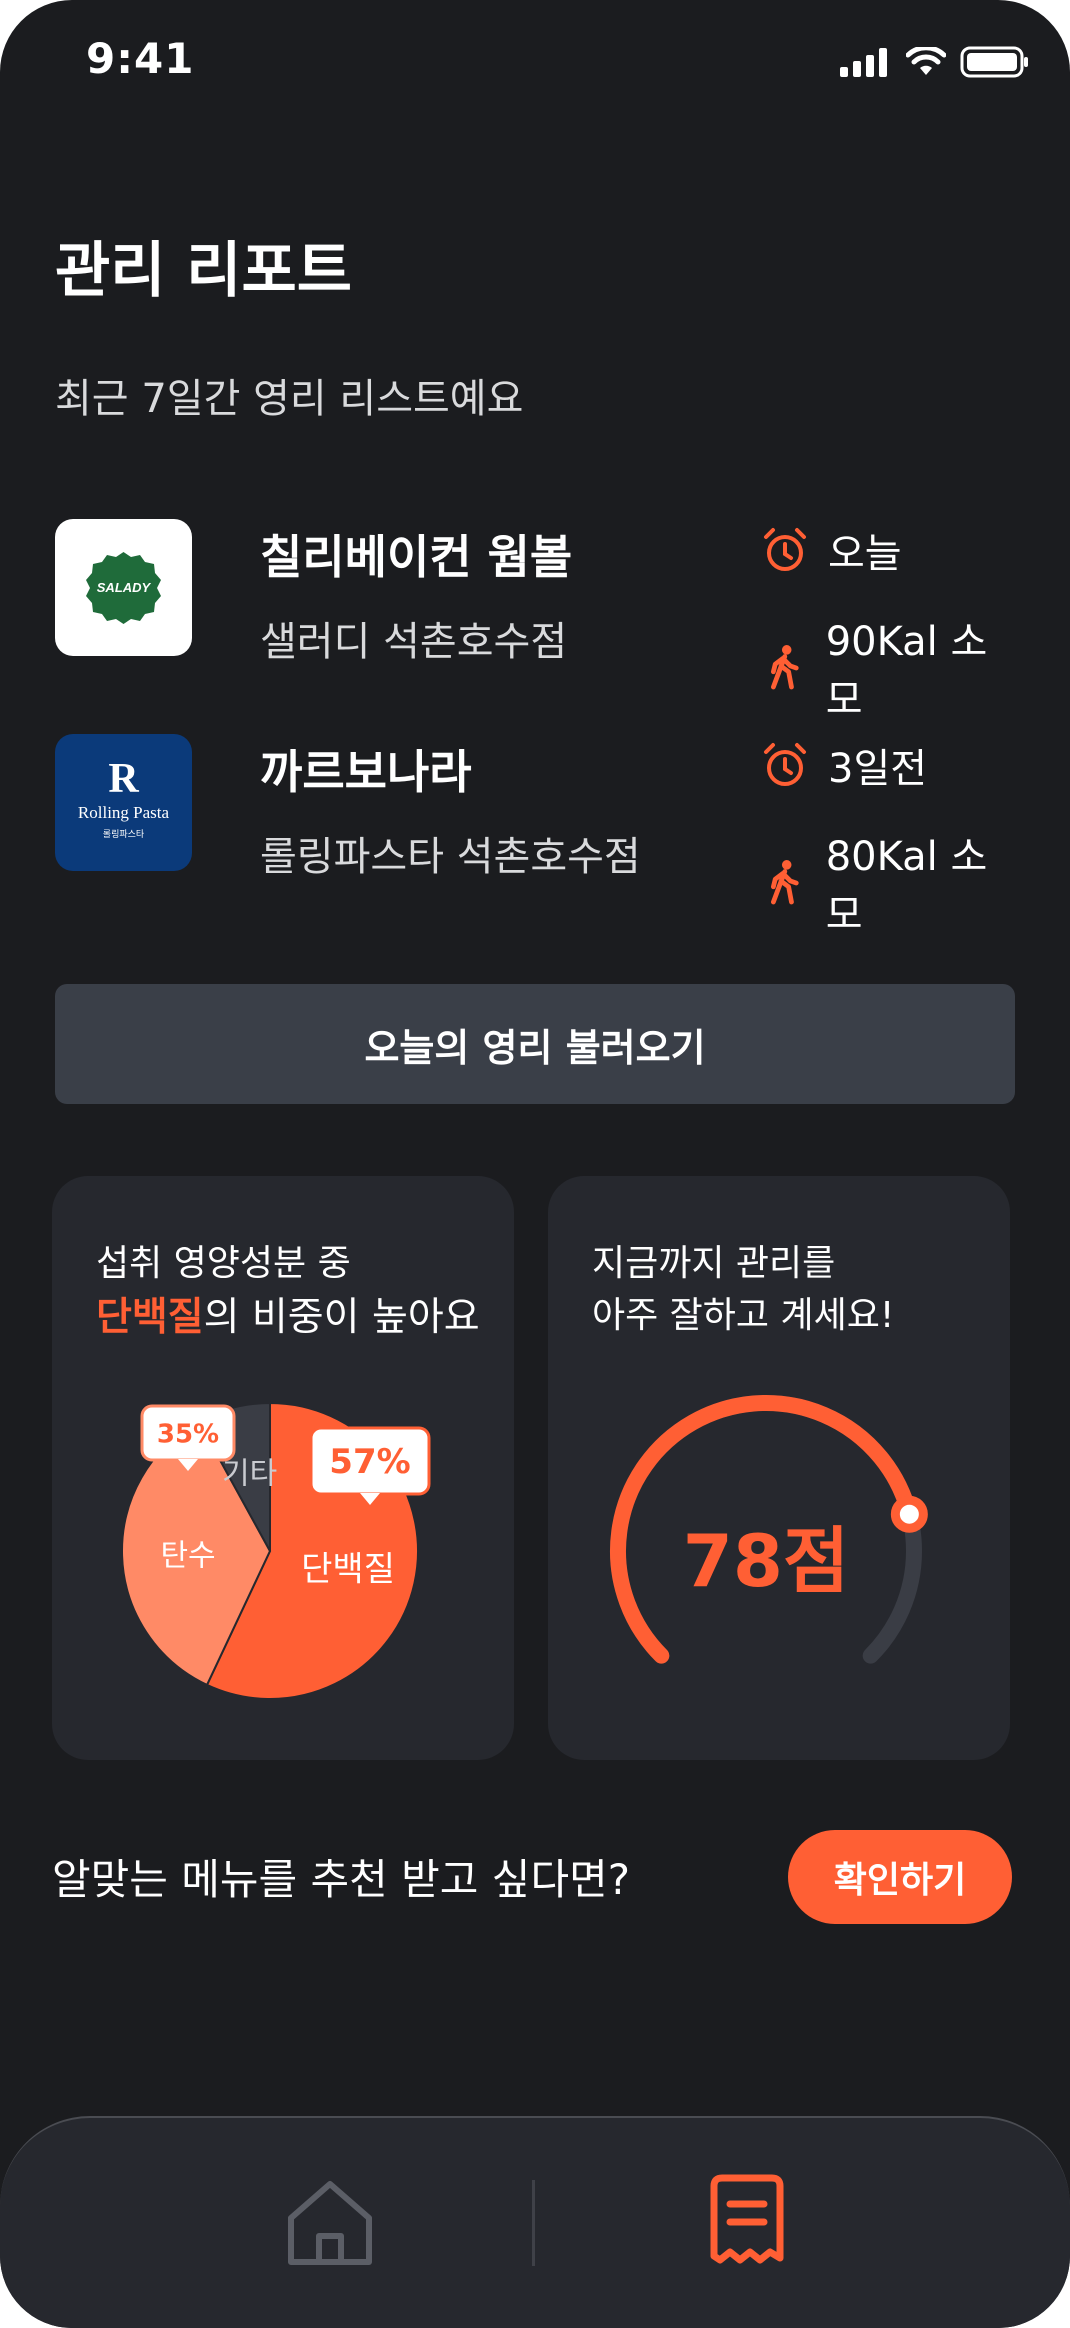  I want to click on time-meta: 3일전, so click(843, 765).